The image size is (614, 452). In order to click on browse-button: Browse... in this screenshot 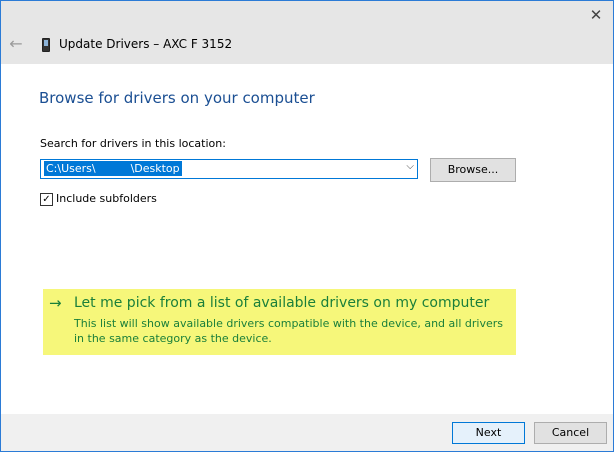, I will do `click(473, 170)`.